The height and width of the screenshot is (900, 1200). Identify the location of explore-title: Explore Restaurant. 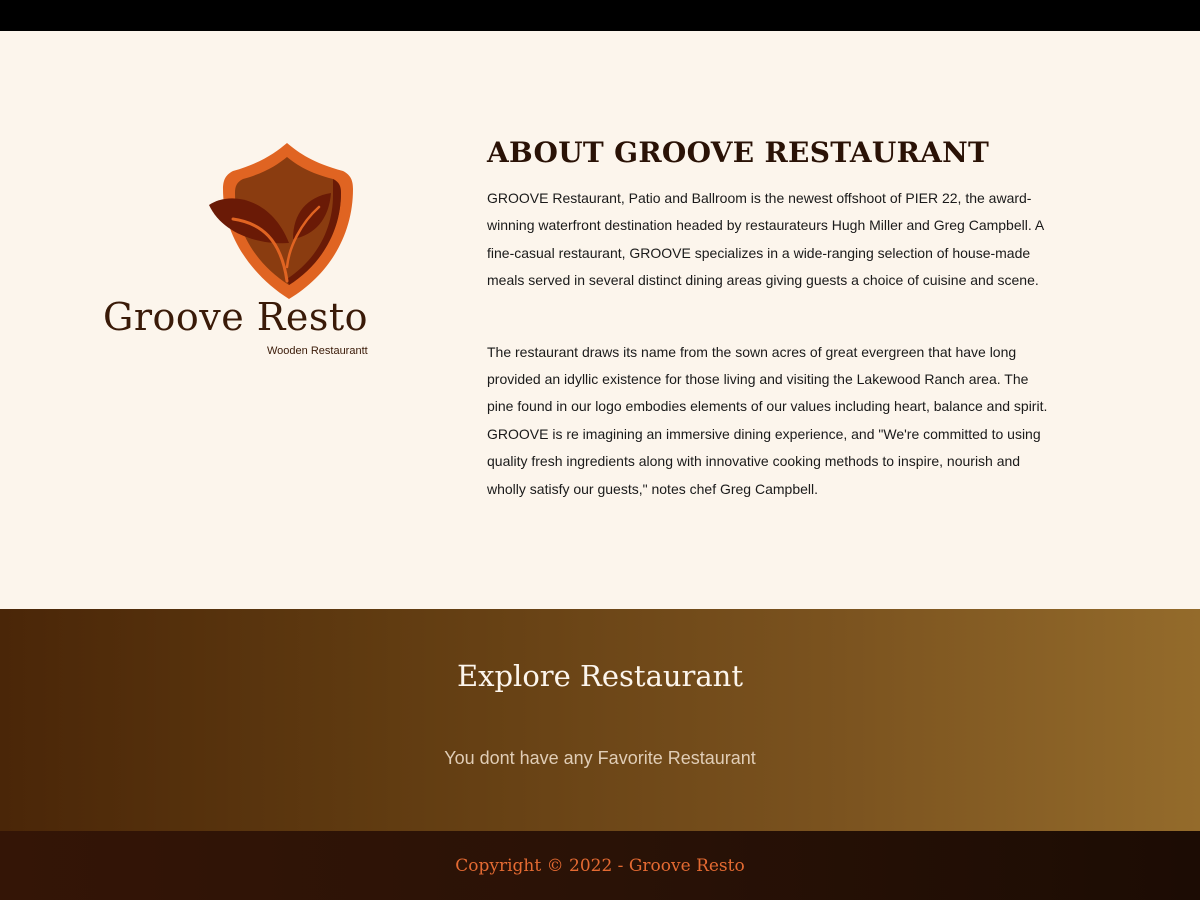
(600, 676).